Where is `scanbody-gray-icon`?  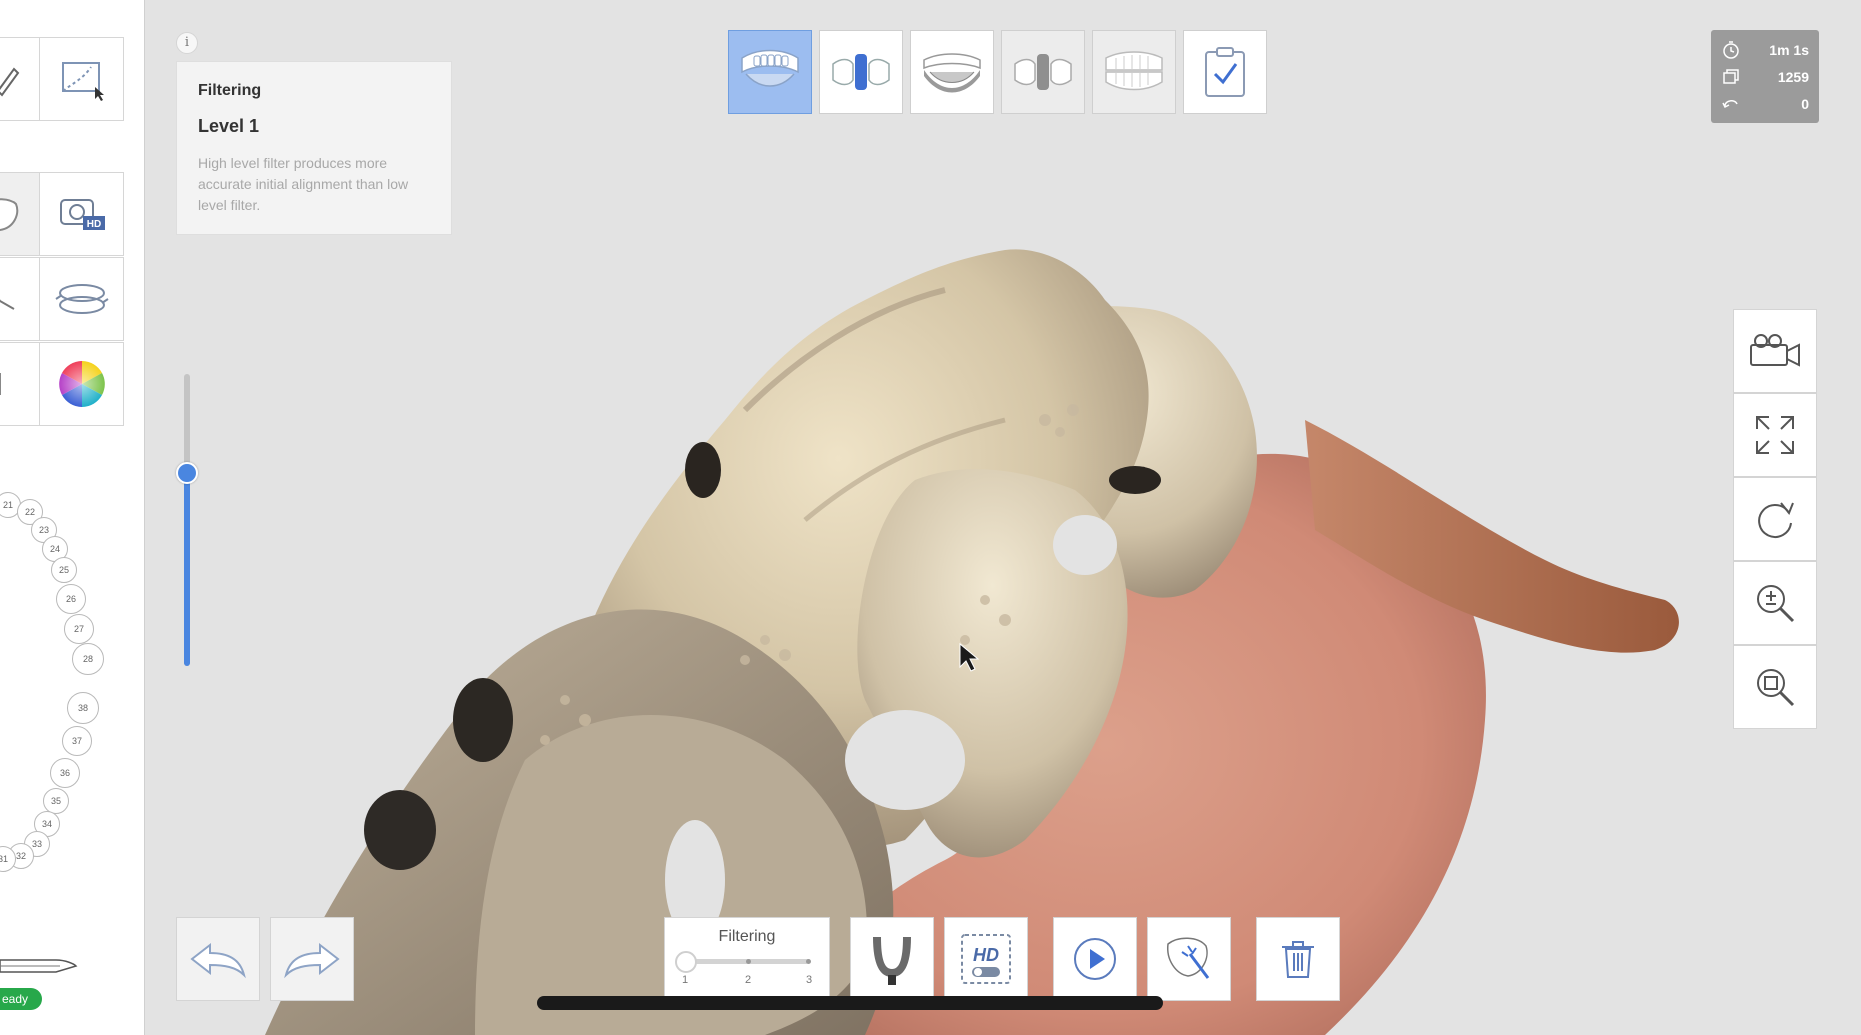 scanbody-gray-icon is located at coordinates (1043, 72).